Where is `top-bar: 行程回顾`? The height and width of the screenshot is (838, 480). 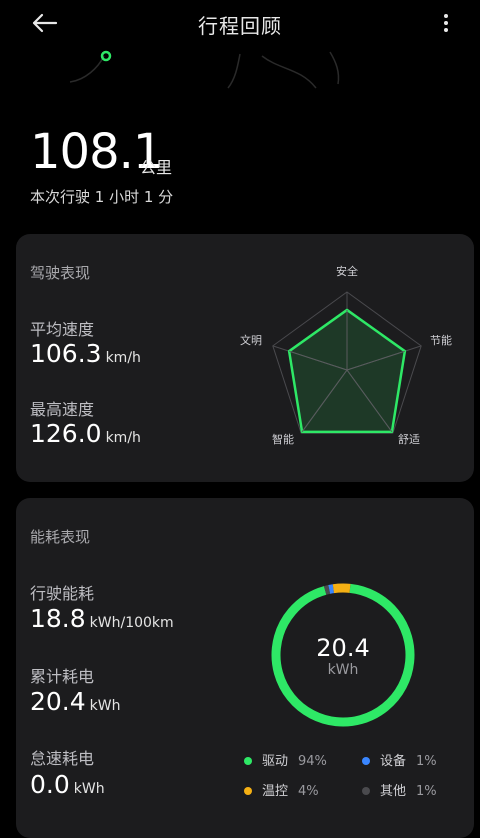 top-bar: 行程回顾 is located at coordinates (240, 24).